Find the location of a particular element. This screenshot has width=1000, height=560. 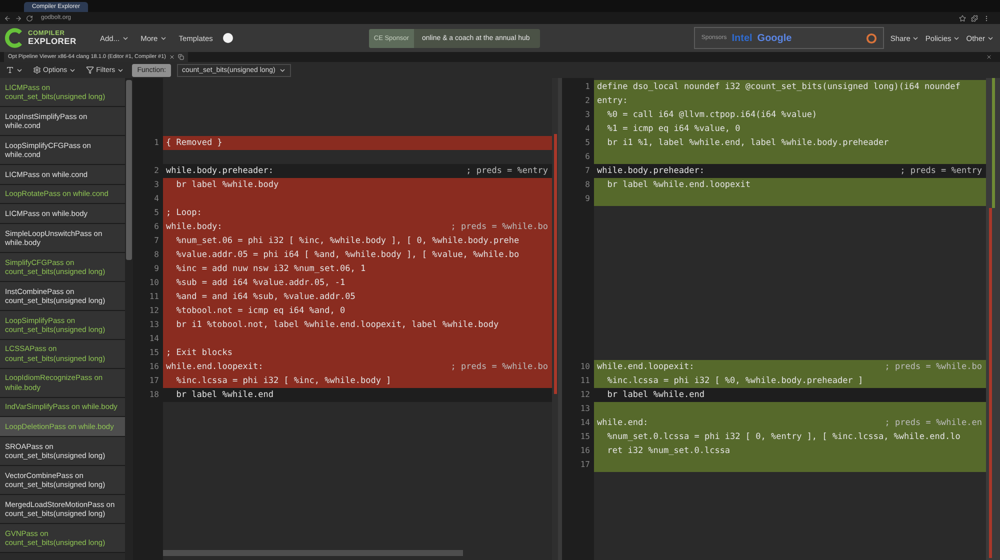

code-text: br label %while.body is located at coordinates (227, 185).